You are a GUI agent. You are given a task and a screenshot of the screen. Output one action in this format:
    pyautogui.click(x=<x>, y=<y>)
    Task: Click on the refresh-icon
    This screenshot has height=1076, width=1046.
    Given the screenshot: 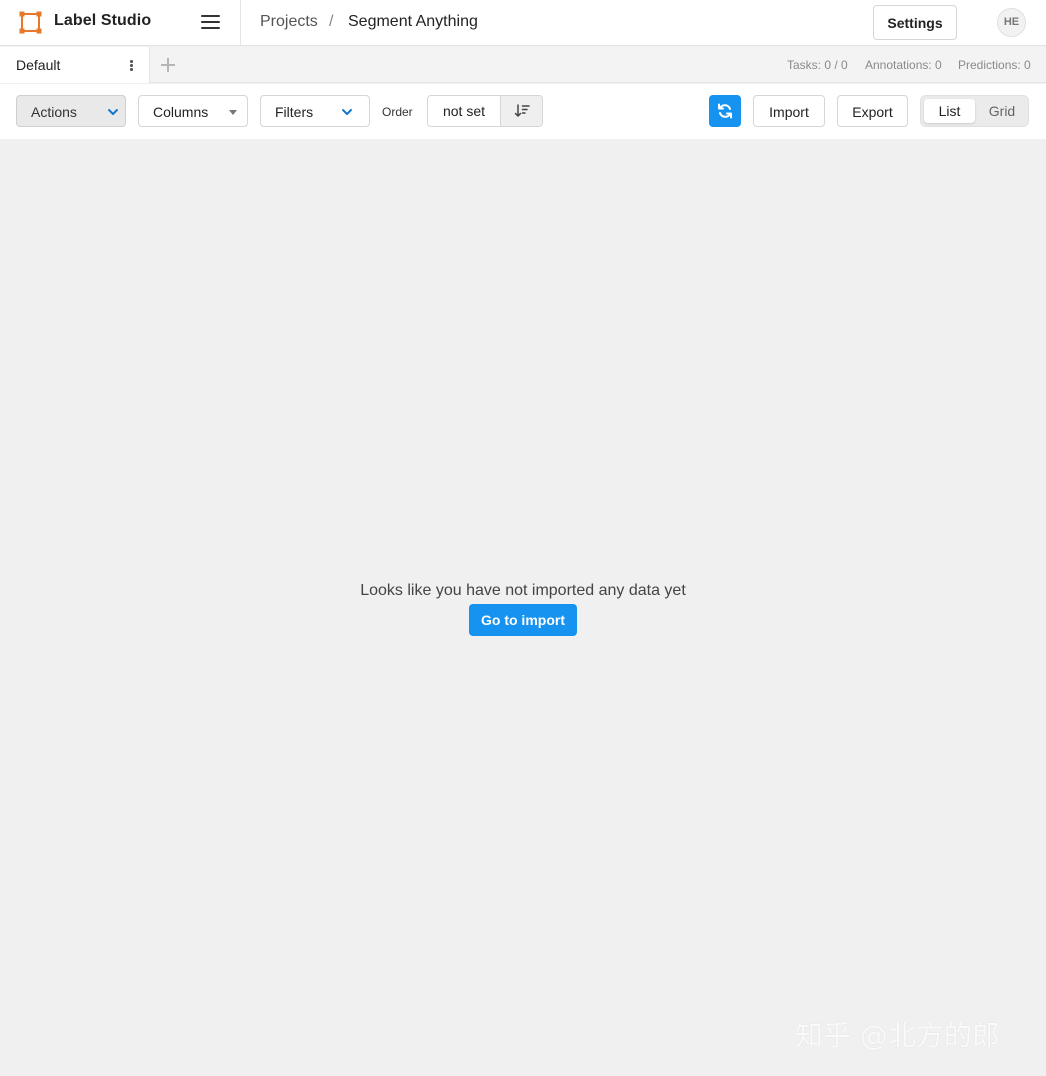 What is the action you would take?
    pyautogui.click(x=725, y=111)
    